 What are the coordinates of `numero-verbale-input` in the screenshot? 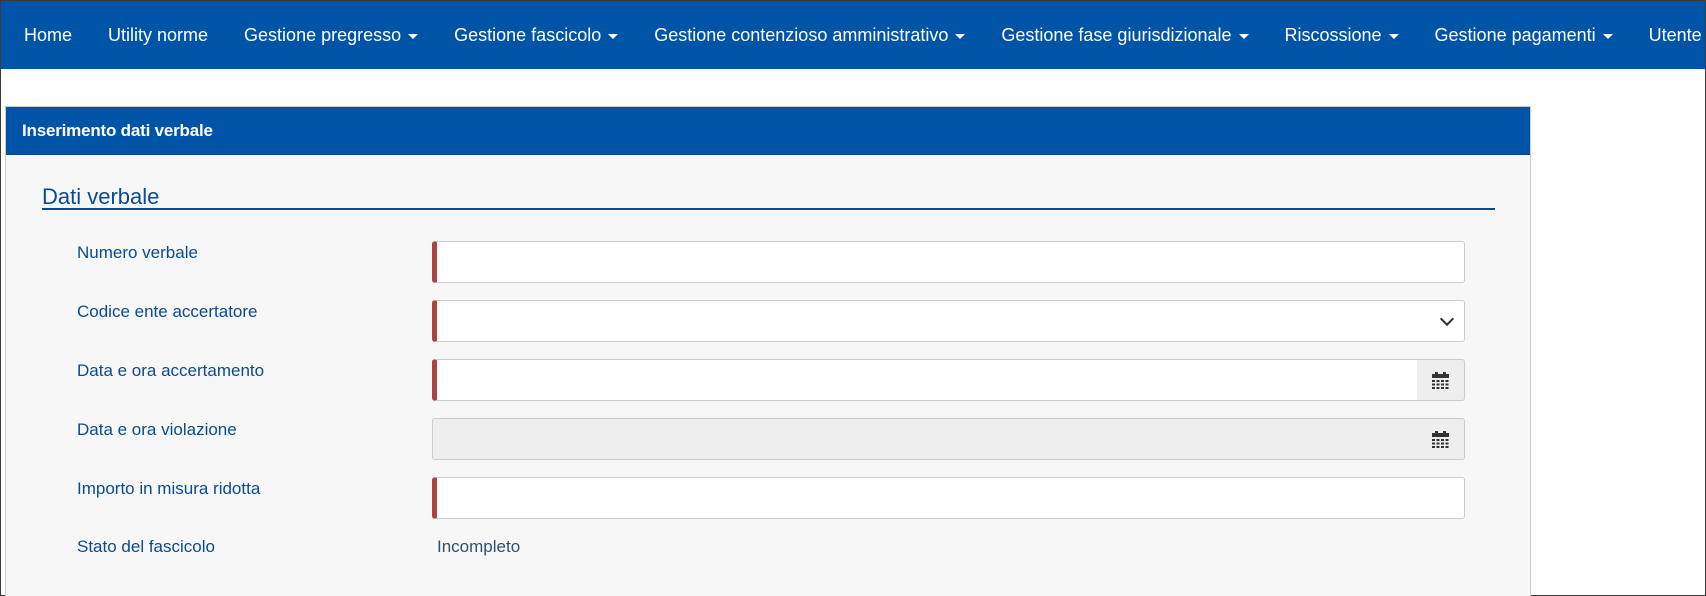 It's located at (948, 262).